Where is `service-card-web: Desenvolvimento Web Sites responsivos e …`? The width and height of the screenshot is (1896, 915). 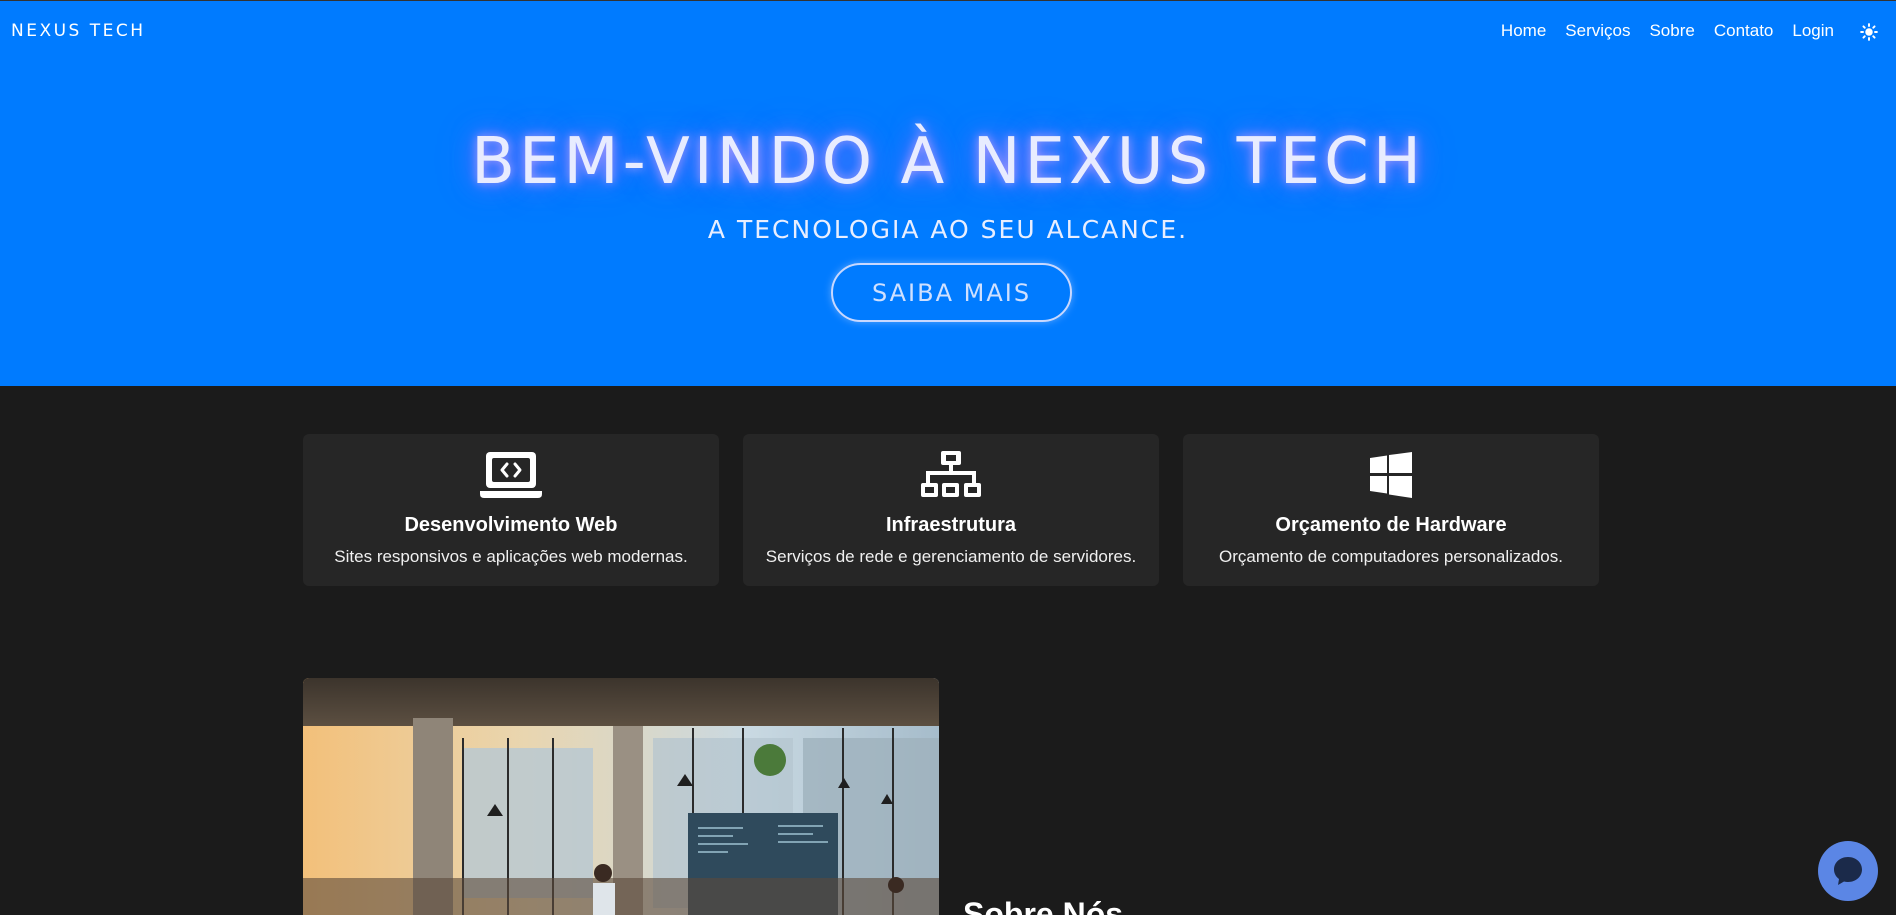
service-card-web: Desenvolvimento Web Sites responsivos e … is located at coordinates (511, 510).